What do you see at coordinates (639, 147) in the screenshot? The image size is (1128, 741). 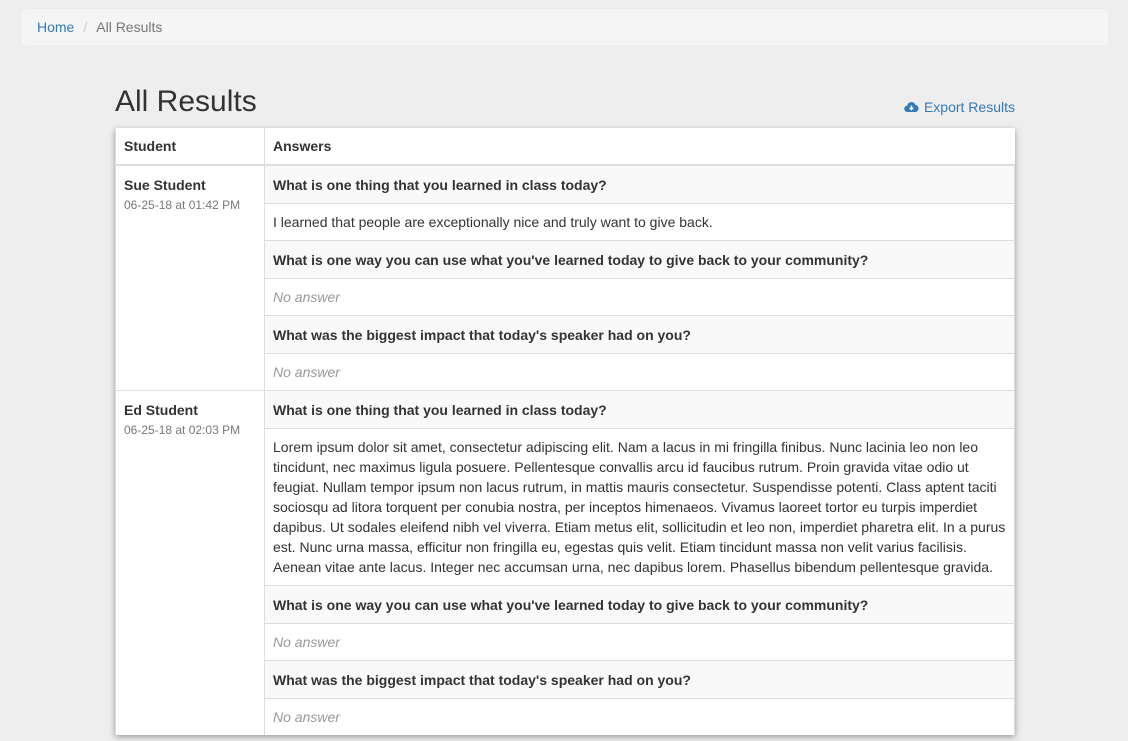 I see `column-header-answers: Answers` at bounding box center [639, 147].